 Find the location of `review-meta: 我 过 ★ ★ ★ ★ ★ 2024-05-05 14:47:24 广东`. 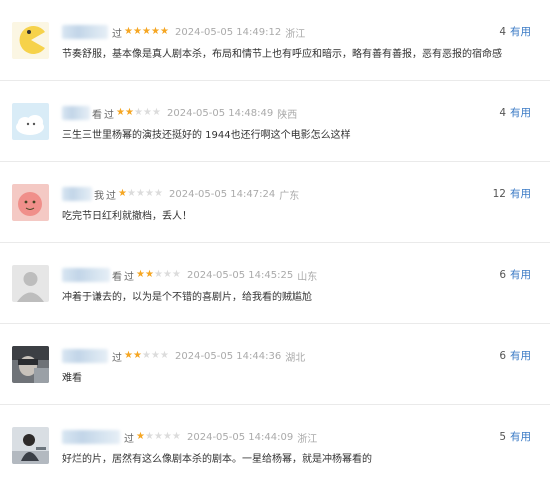

review-meta: 我 过 ★ ★ ★ ★ ★ 2024-05-05 14:47:24 广东 is located at coordinates (180, 194).